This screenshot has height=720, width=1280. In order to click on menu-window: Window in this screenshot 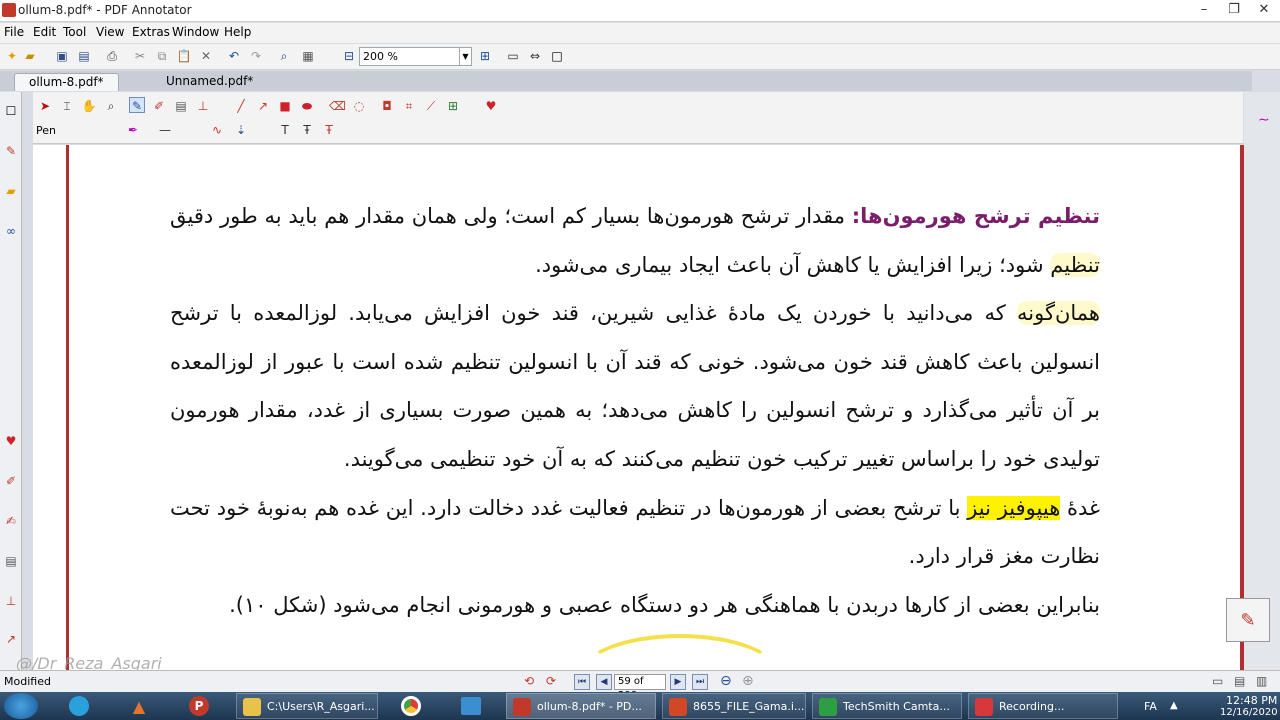, I will do `click(195, 32)`.